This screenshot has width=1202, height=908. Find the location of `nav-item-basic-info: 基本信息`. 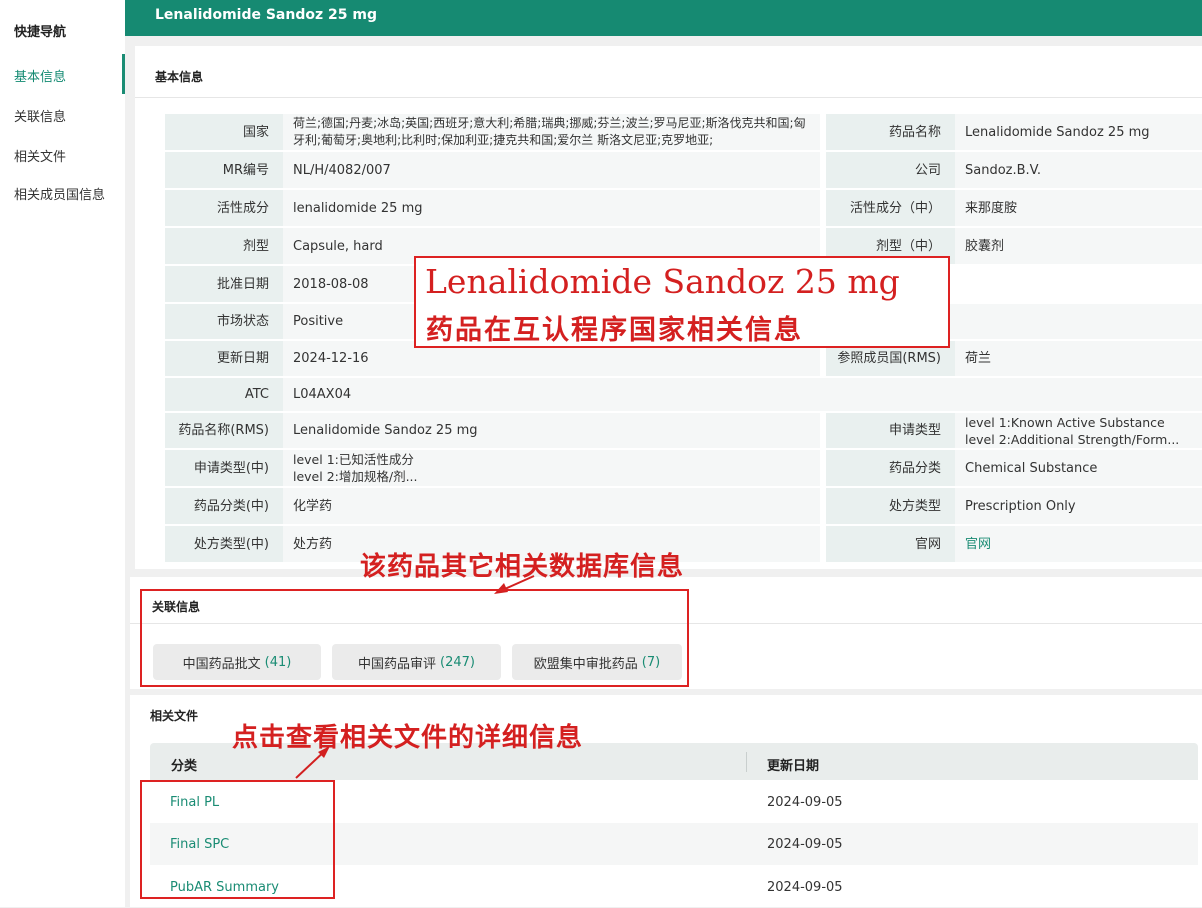

nav-item-basic-info: 基本信息 is located at coordinates (40, 75).